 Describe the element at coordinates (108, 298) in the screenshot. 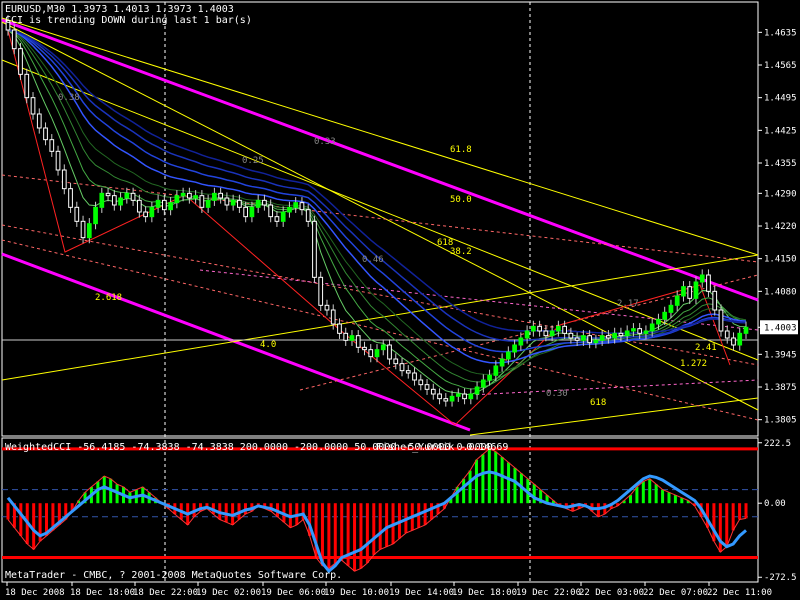

I see `fib-level-label: 2.618` at that location.